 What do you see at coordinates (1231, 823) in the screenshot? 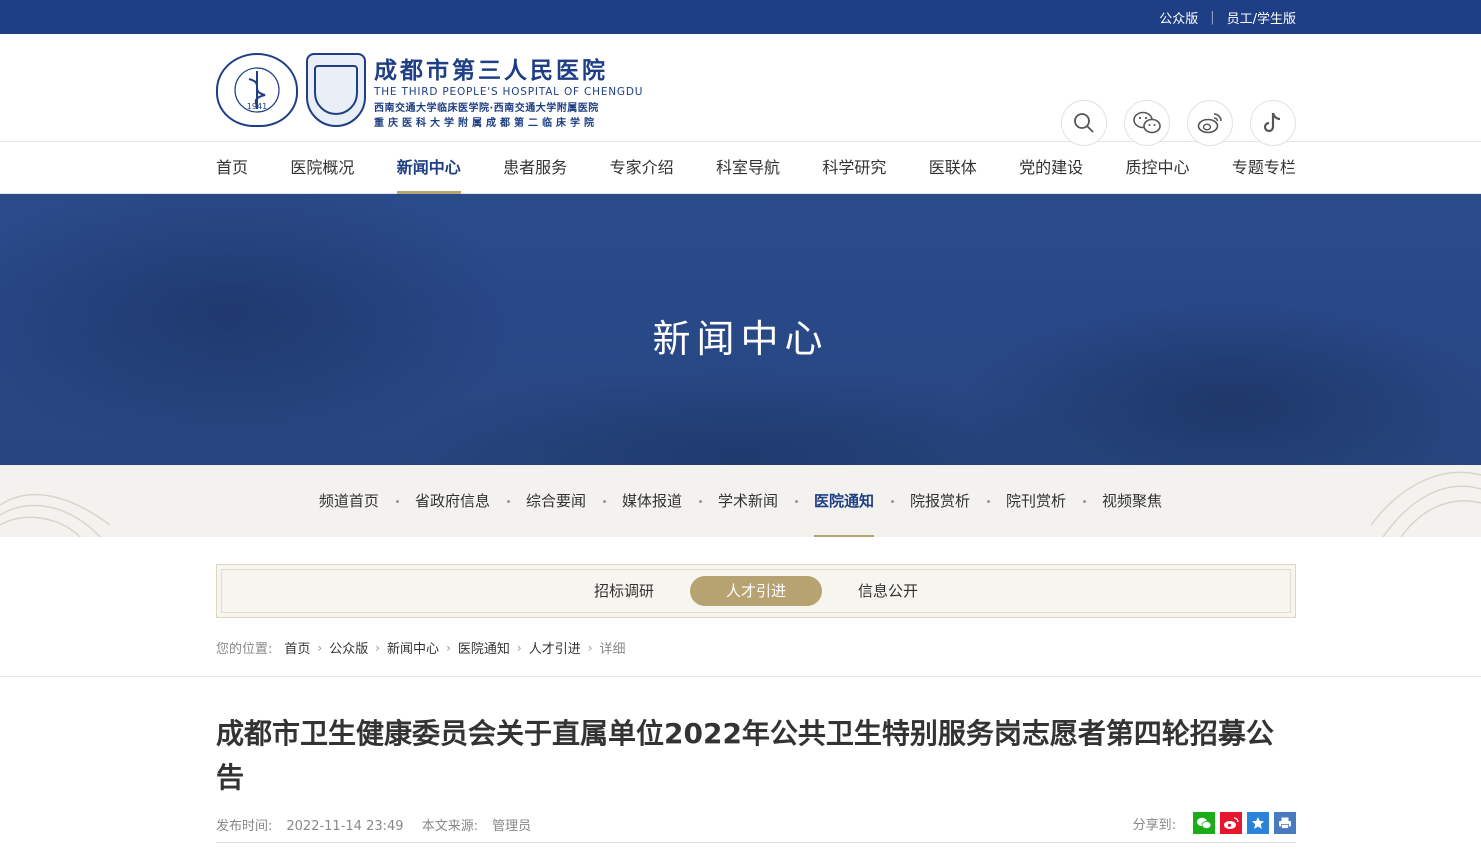
I see `weibo-share-icon` at bounding box center [1231, 823].